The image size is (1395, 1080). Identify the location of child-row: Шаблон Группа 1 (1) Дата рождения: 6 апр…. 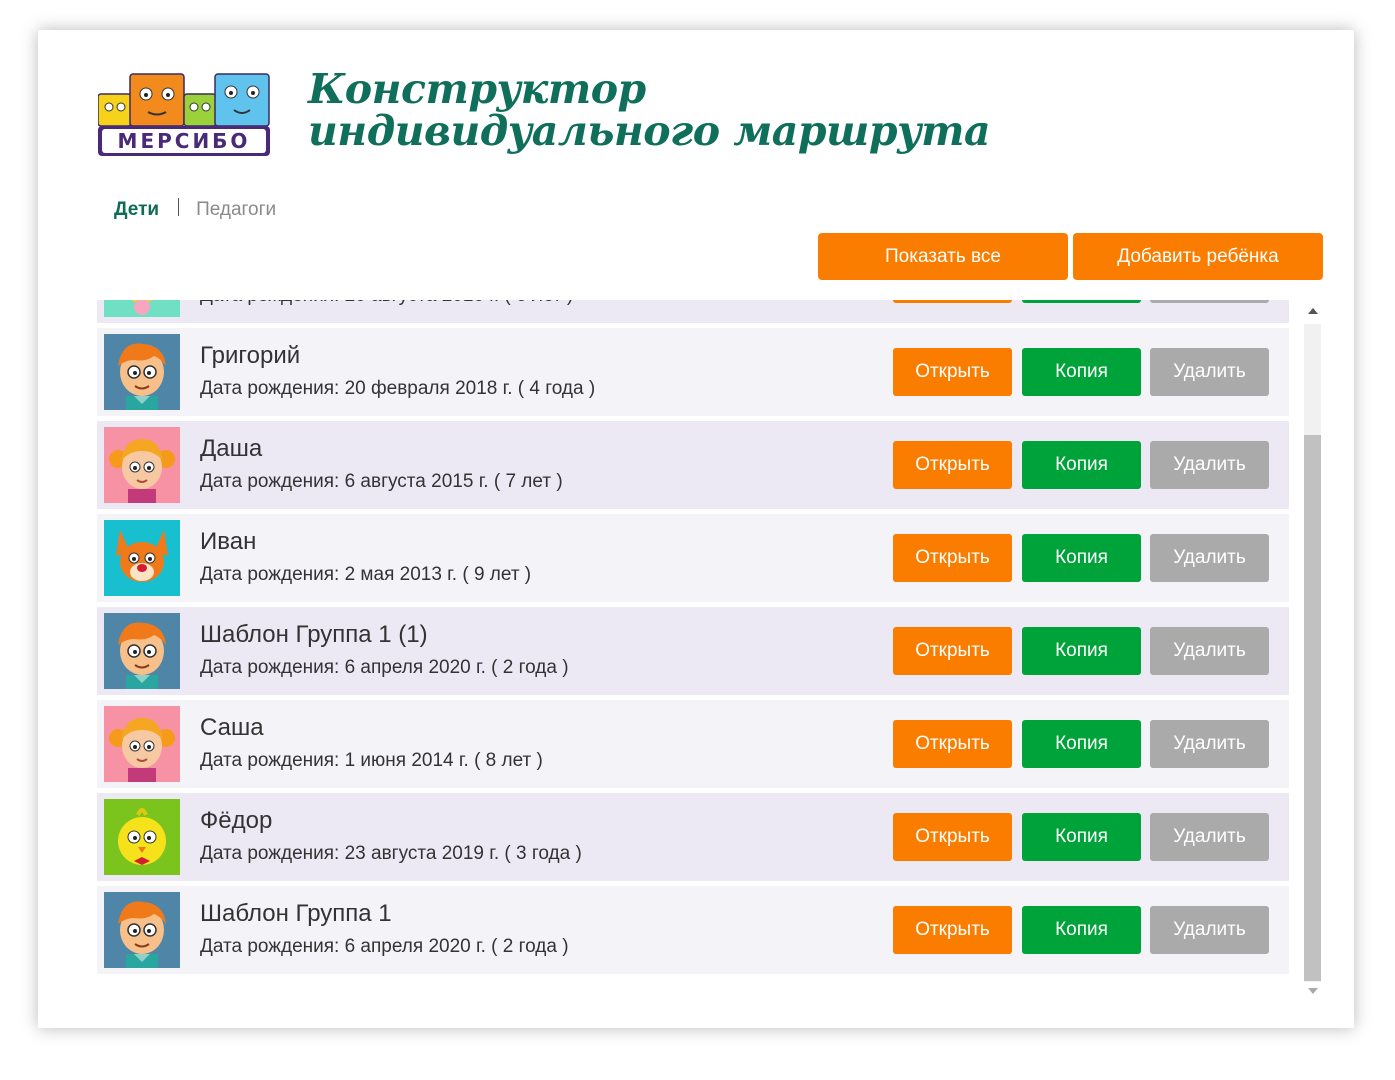
(693, 651).